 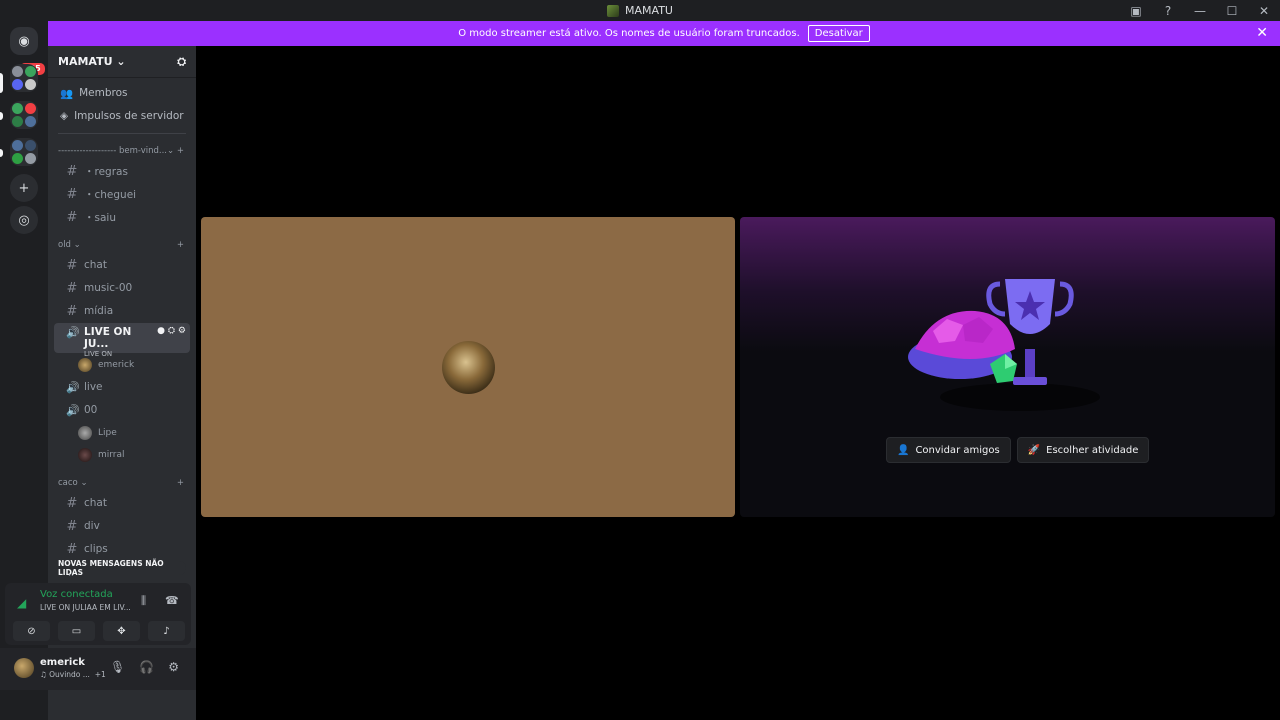 I want to click on close-window-button: ✕, so click(x=1264, y=11).